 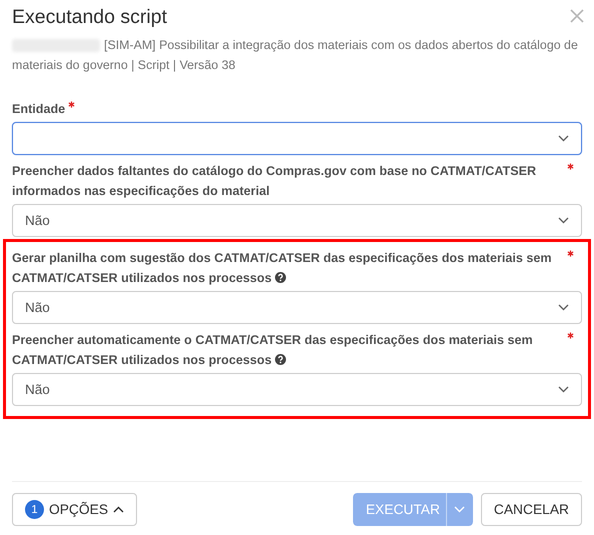 I want to click on chevron-up-icon, so click(x=118, y=509).